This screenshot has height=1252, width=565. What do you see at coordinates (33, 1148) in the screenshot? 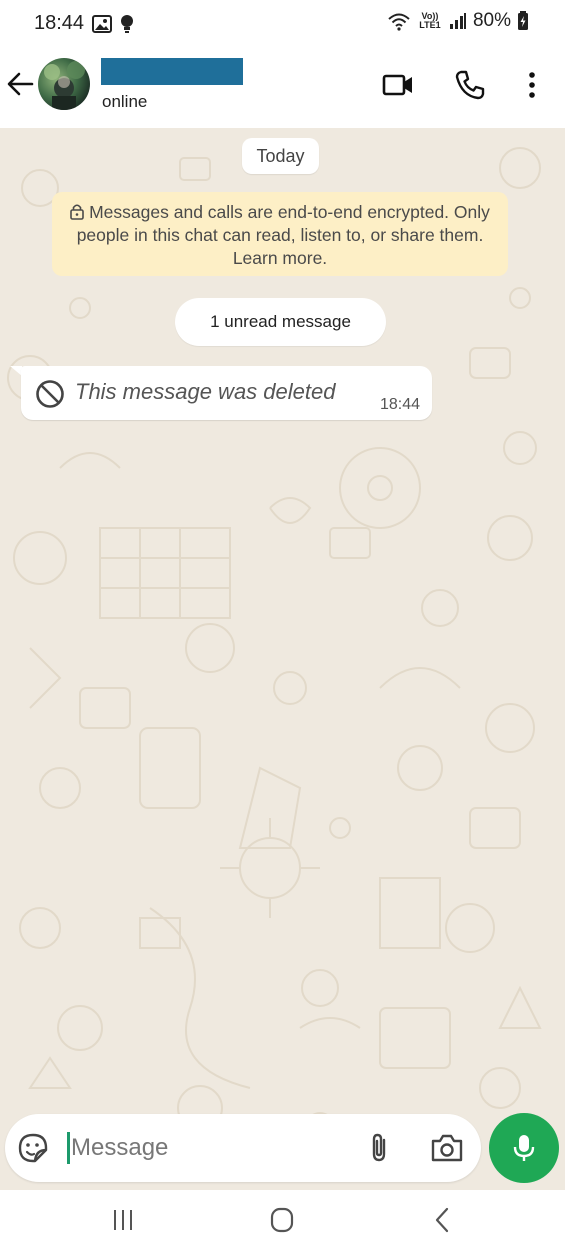
I see `sticker-icon` at bounding box center [33, 1148].